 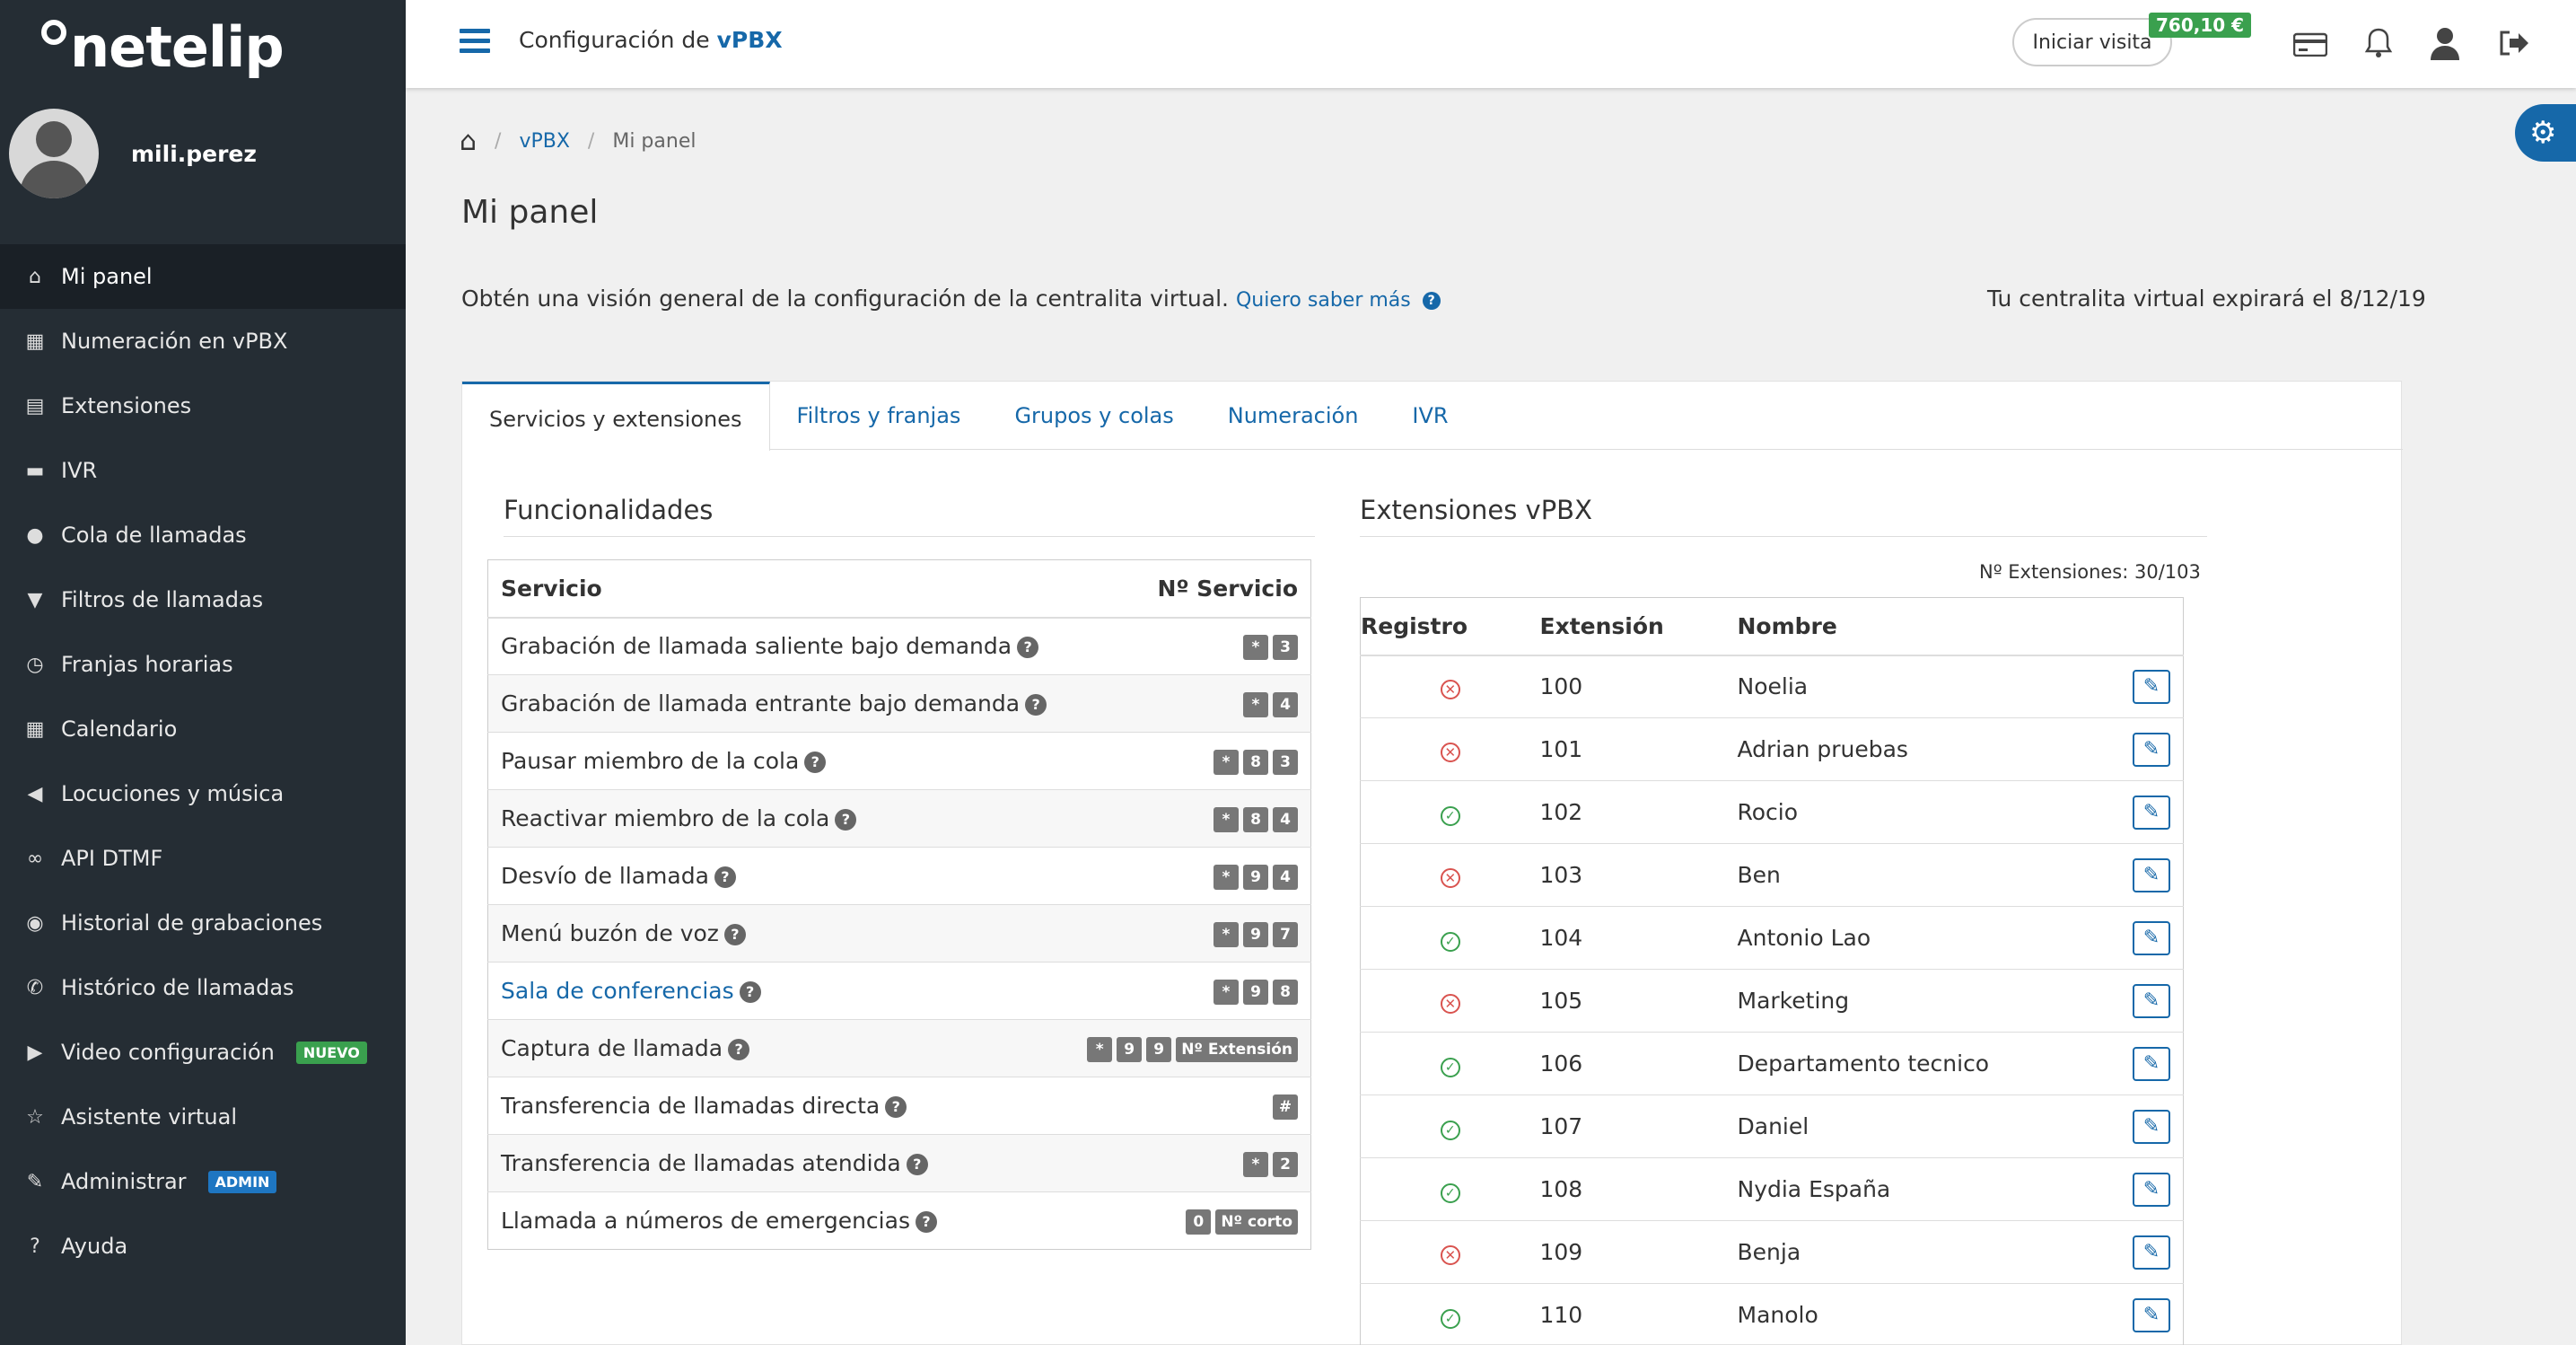 I want to click on logo: netelip, so click(x=163, y=47).